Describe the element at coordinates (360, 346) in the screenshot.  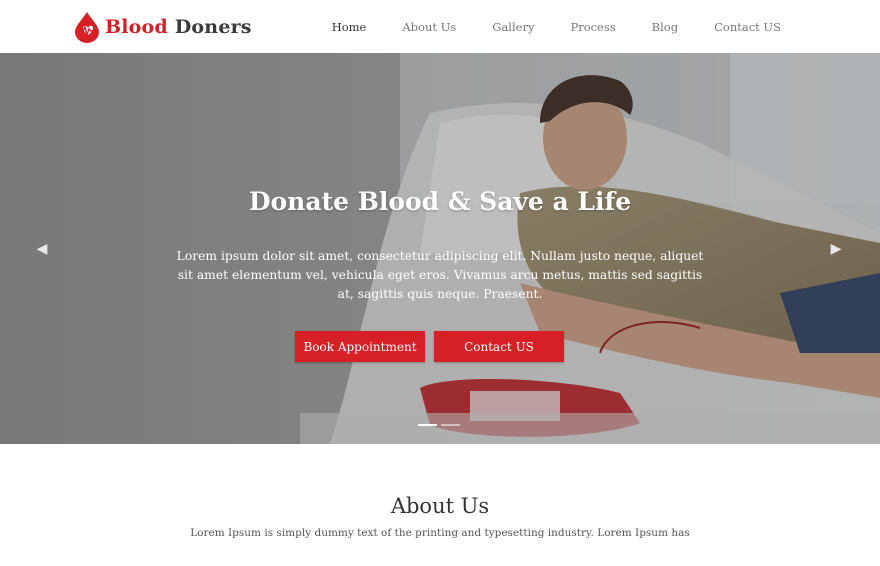
I see `book-appointment-button: Book Appointment` at that location.